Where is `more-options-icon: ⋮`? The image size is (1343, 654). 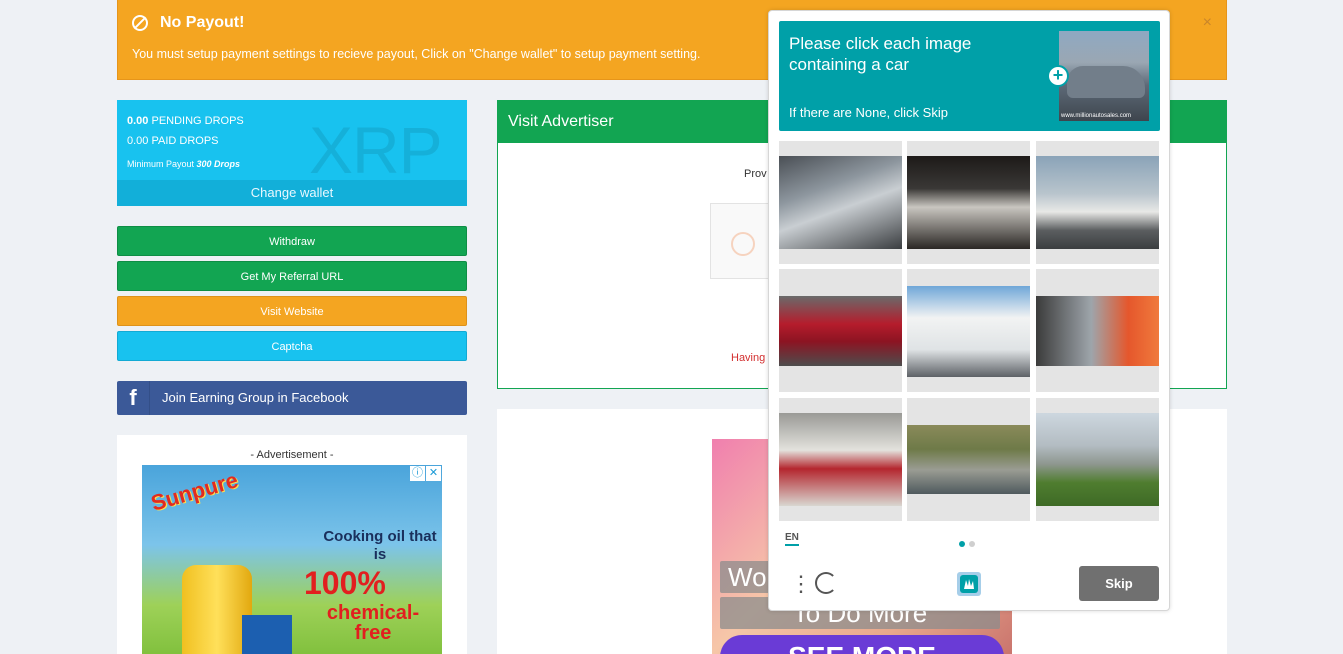
more-options-icon: ⋮ is located at coordinates (801, 584).